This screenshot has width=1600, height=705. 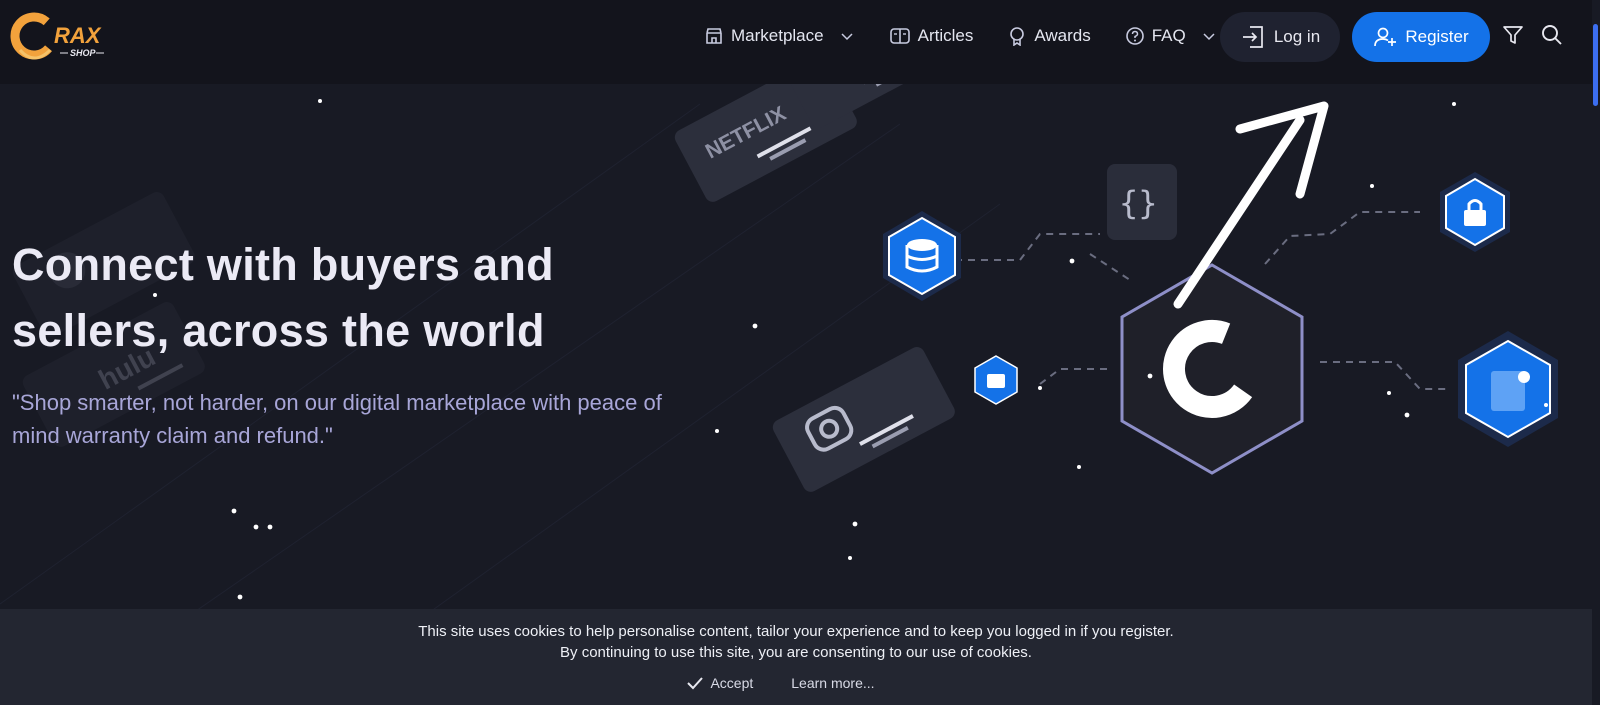 What do you see at coordinates (1552, 35) in the screenshot?
I see `search-icon` at bounding box center [1552, 35].